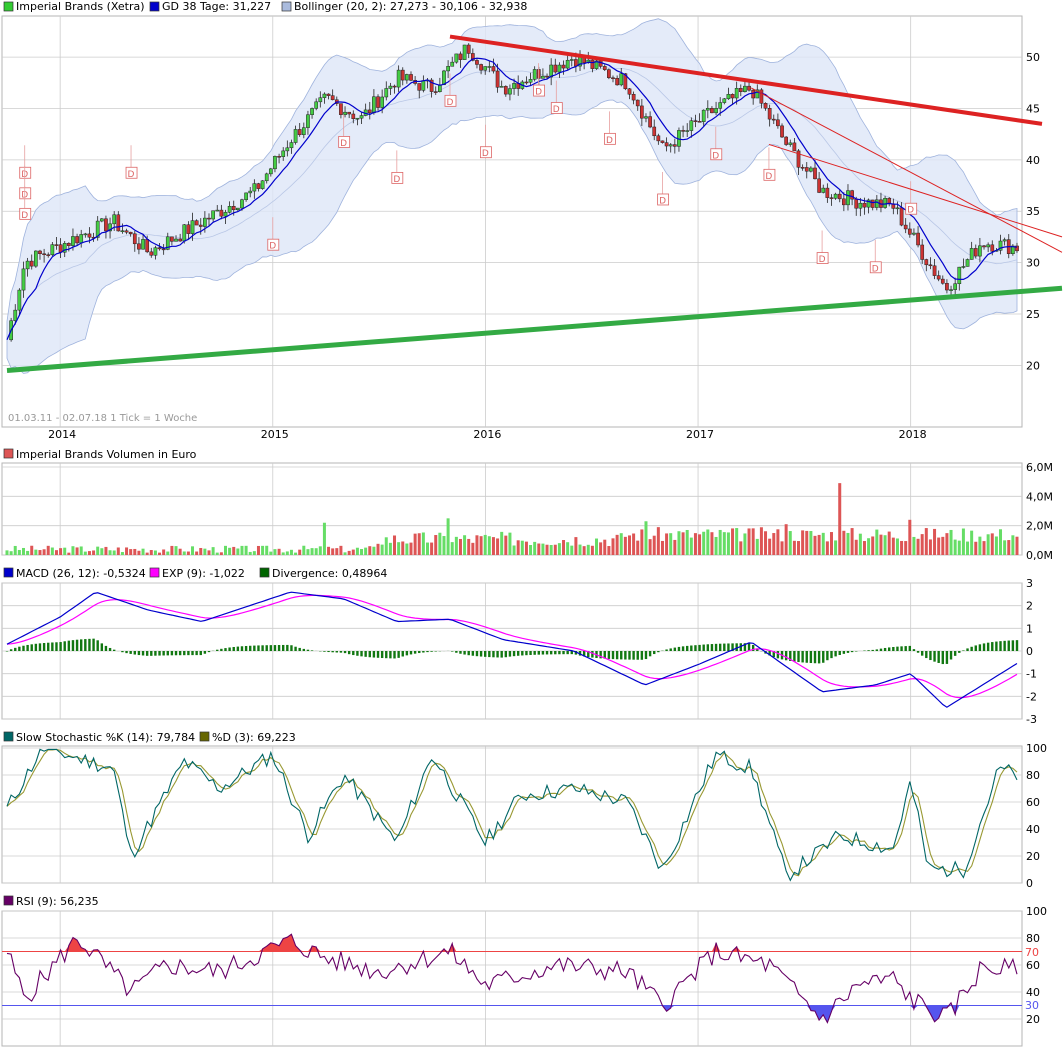 This screenshot has height=1061, width=1064. Describe the element at coordinates (264, 572) in the screenshot. I see `legend-swatch-divergence` at that location.